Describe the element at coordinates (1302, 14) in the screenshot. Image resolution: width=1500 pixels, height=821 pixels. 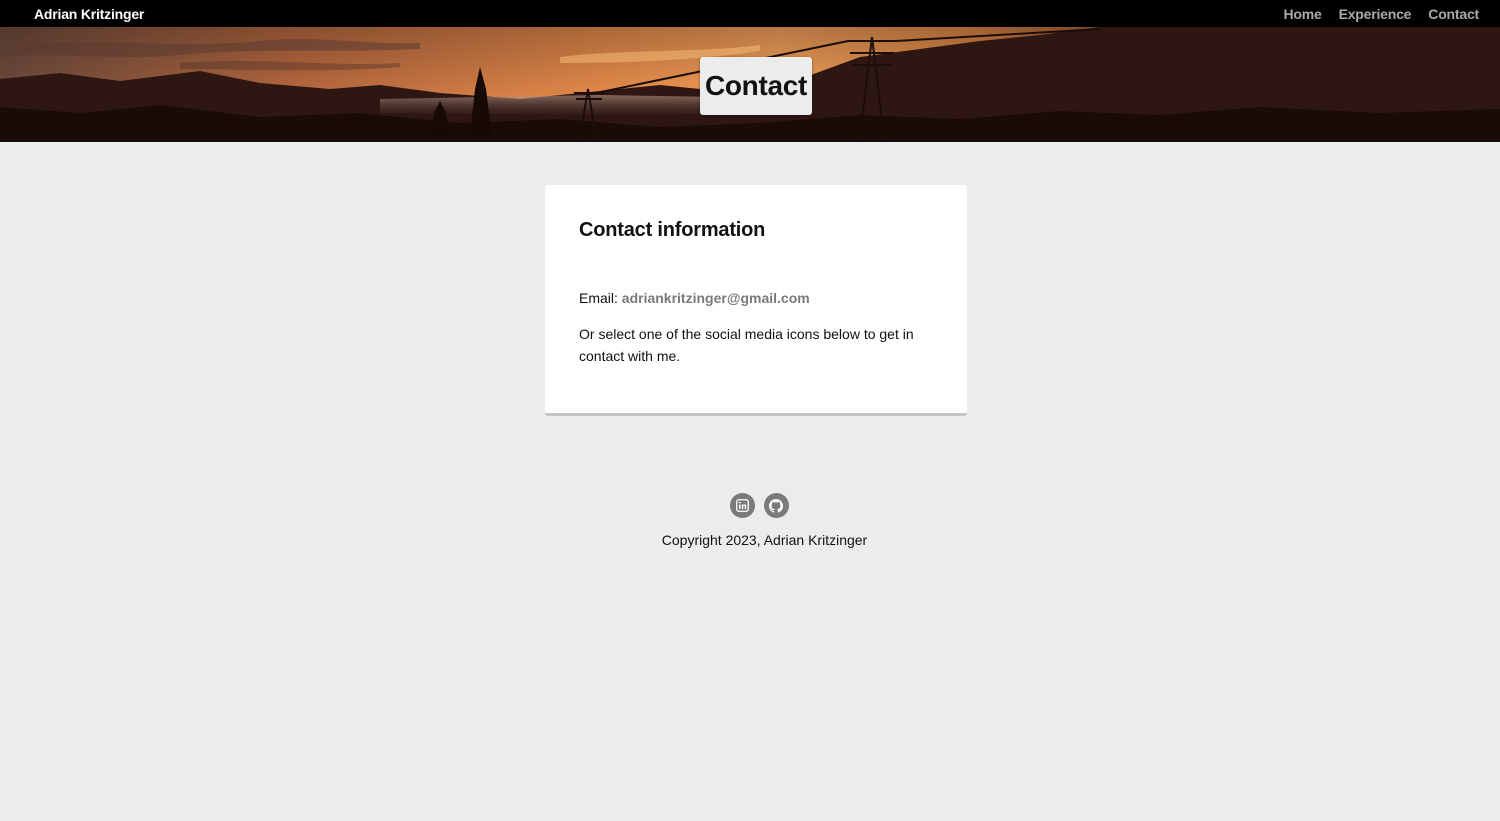
I see `nav-link-home: Home` at that location.